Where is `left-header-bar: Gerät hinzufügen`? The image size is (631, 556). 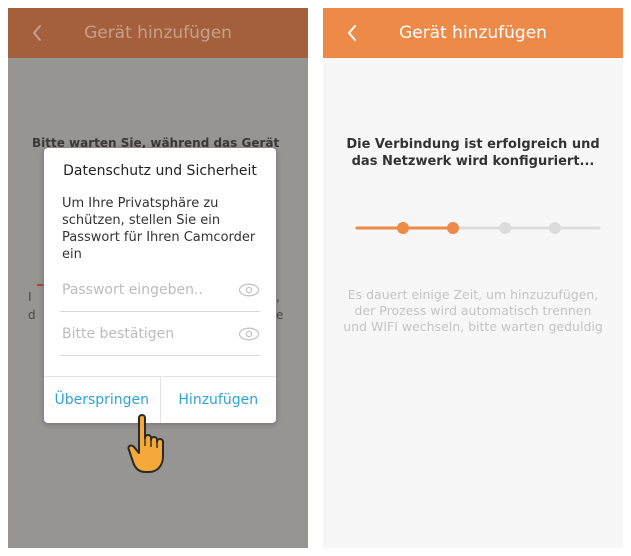 left-header-bar: Gerät hinzufügen is located at coordinates (158, 33).